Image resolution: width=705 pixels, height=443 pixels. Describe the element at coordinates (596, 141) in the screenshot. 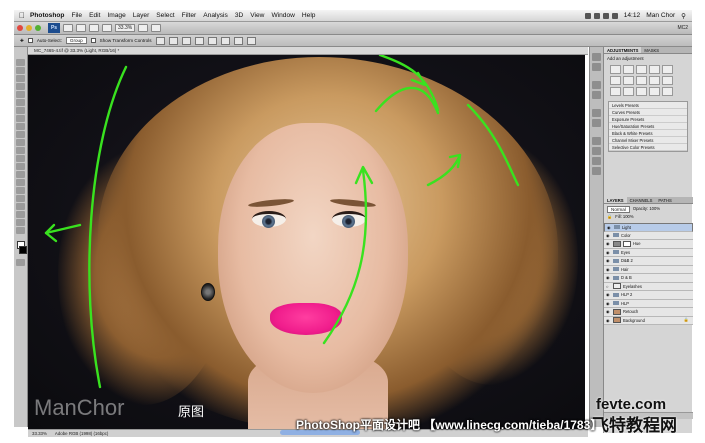

I see `brush-panel-icon` at that location.